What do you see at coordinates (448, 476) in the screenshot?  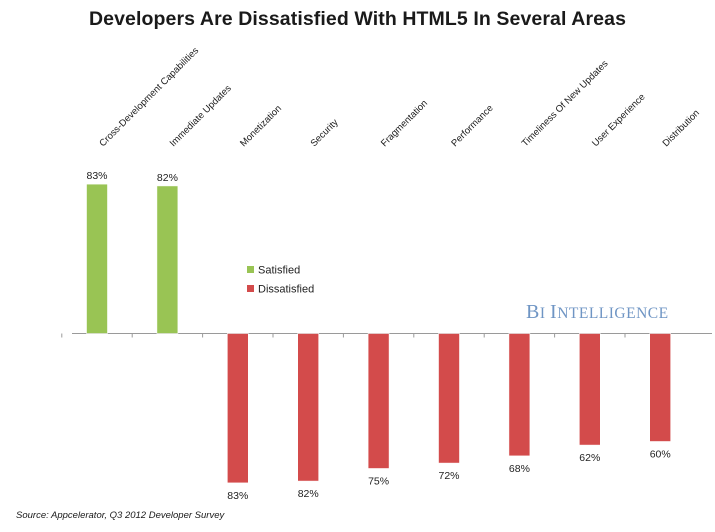 I see `data-label: 72%` at bounding box center [448, 476].